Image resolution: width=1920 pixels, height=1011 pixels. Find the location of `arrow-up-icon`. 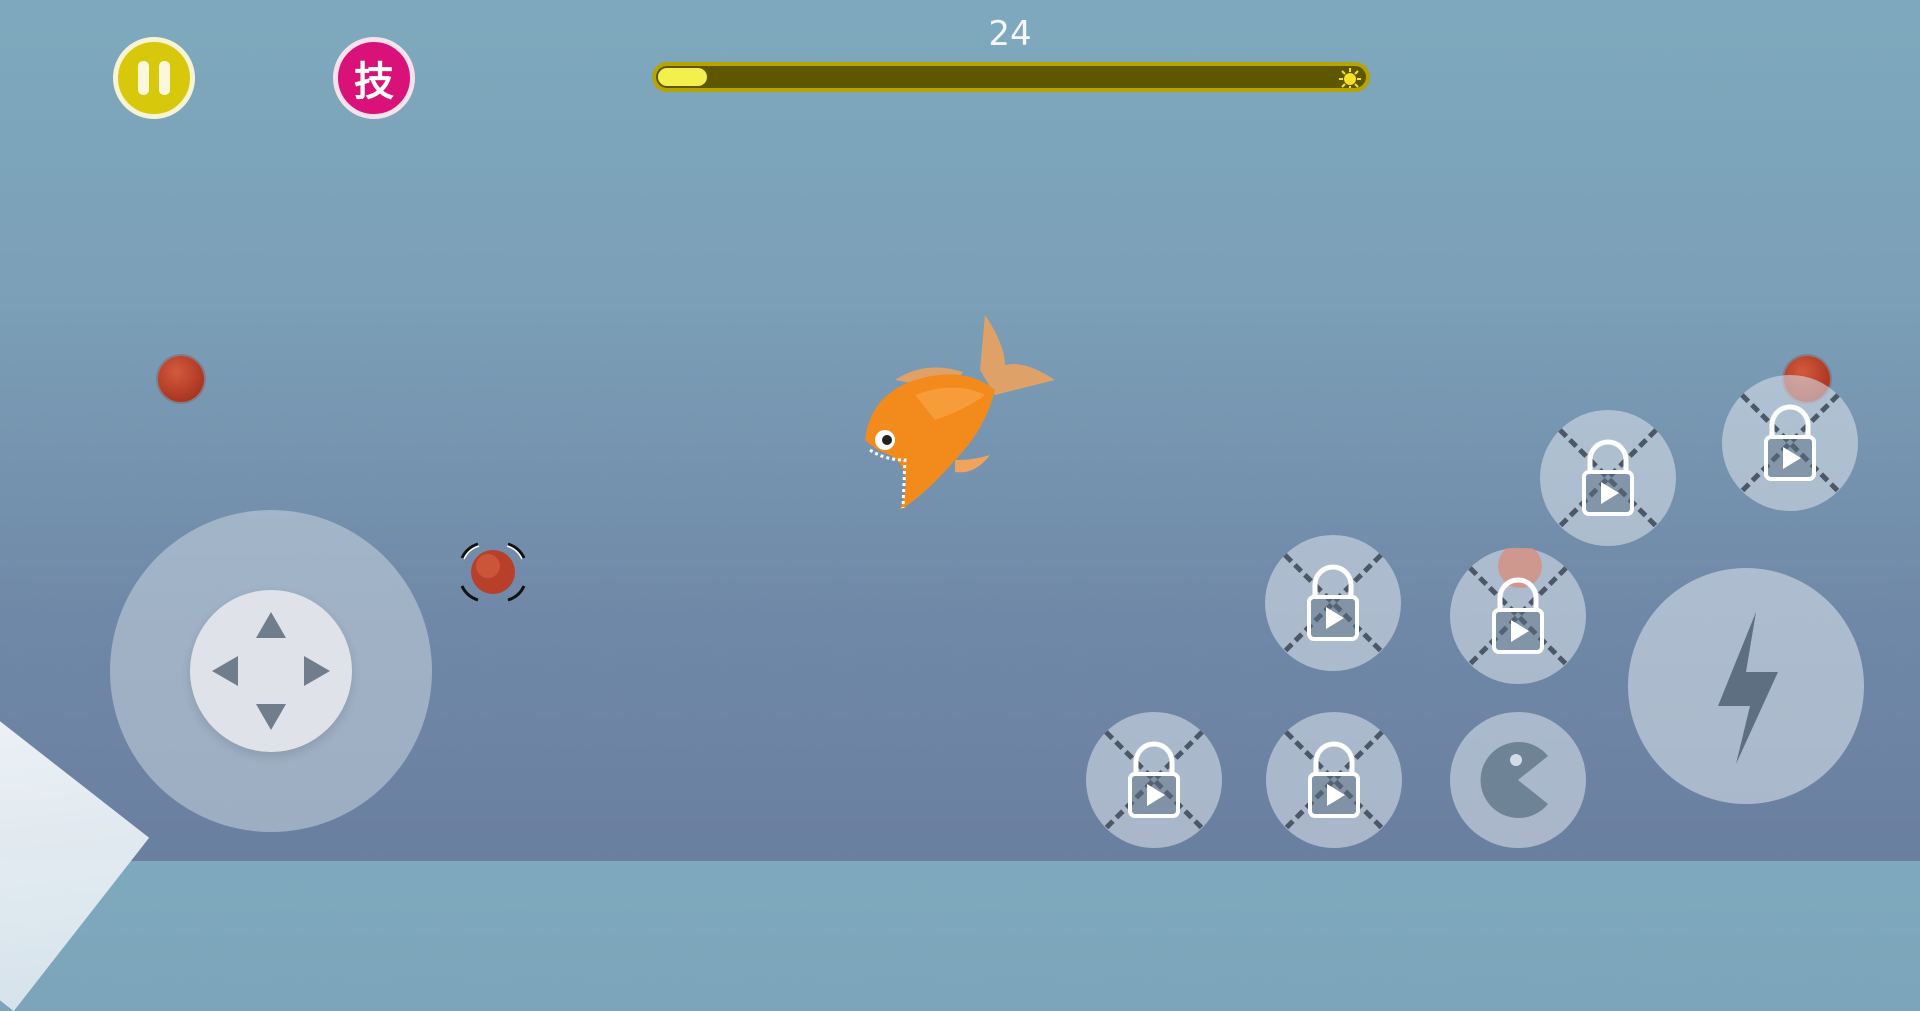

arrow-up-icon is located at coordinates (271, 625).